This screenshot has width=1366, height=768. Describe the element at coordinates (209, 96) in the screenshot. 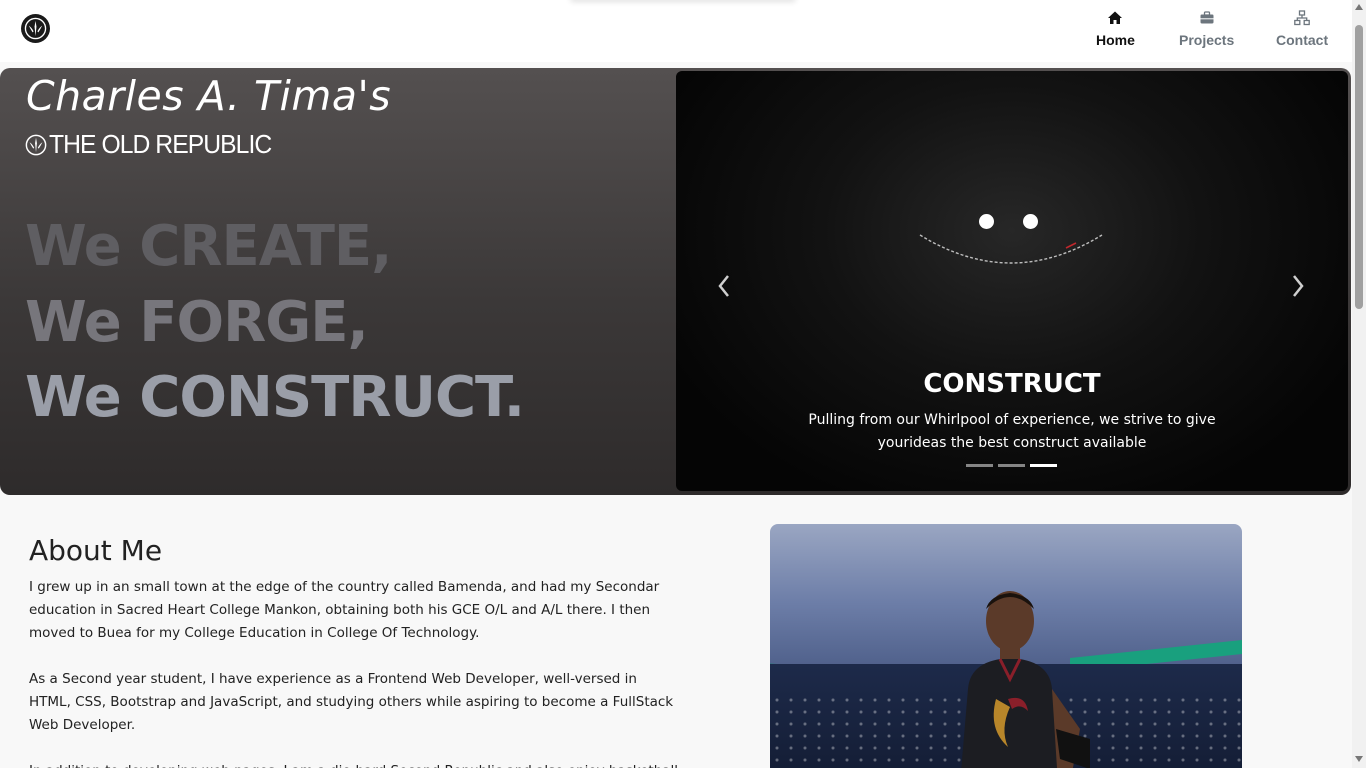

I see `hero-title: Charles A. Tima's` at that location.